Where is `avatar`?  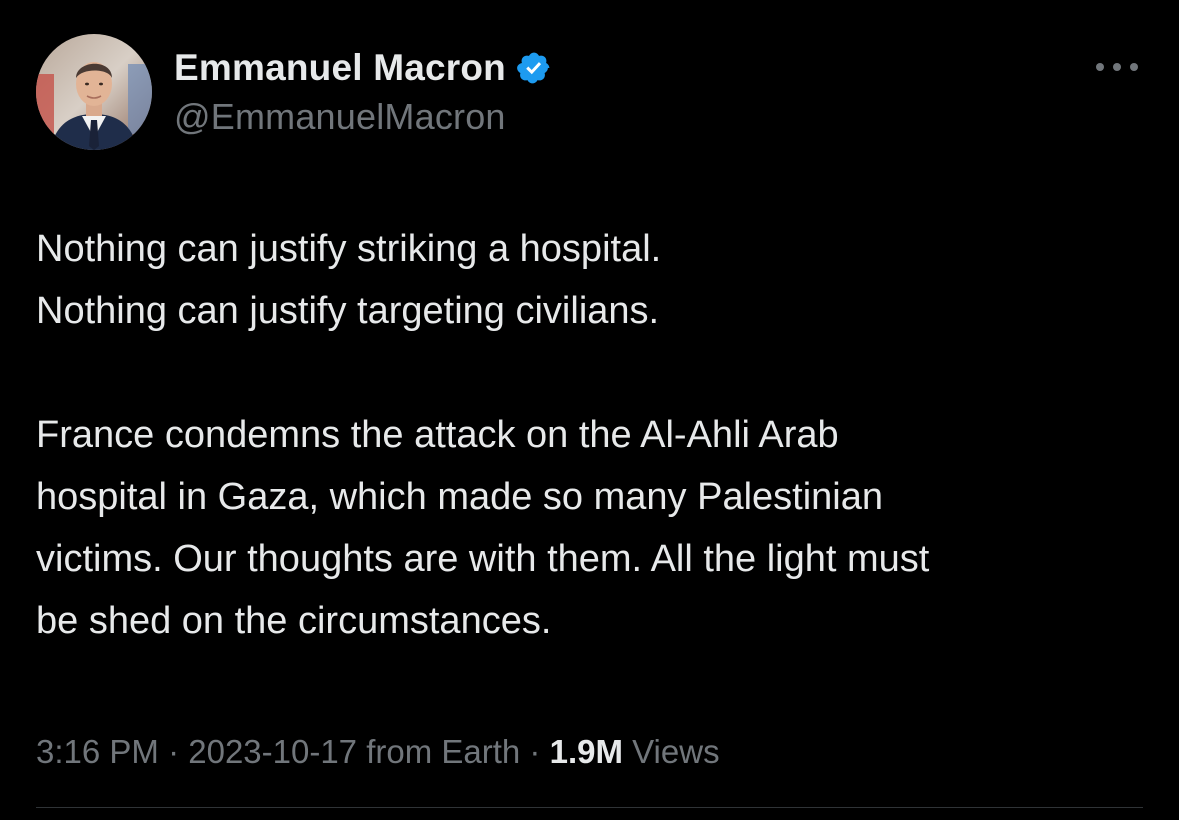 avatar is located at coordinates (94, 92).